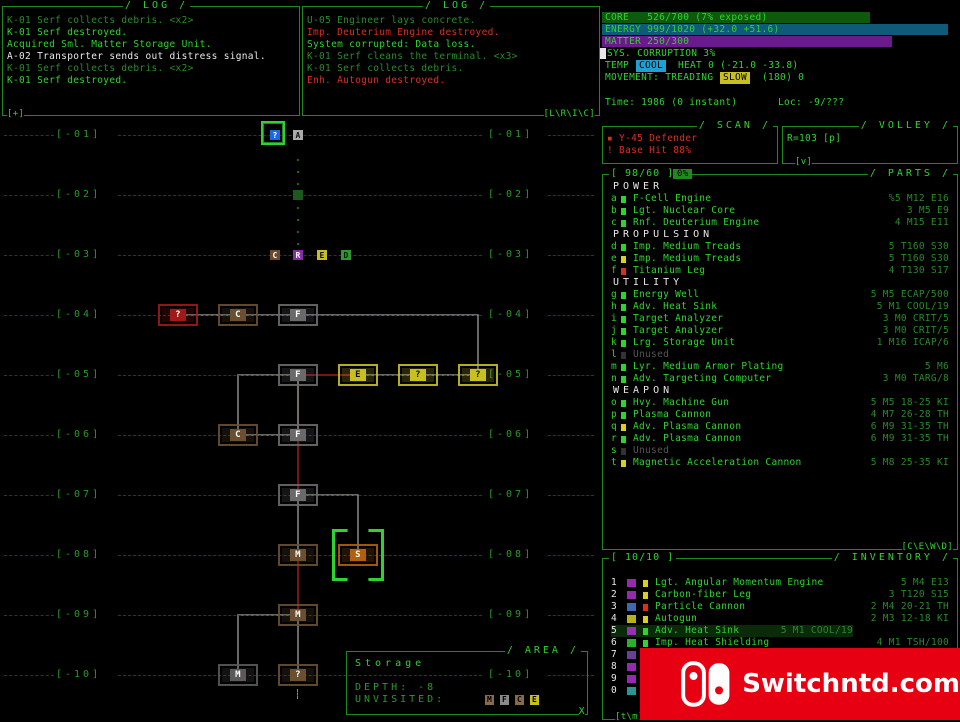  What do you see at coordinates (780, 367) in the screenshot?
I see `part-row: m Lyr. Medium Armor Plating 5 M6` at bounding box center [780, 367].